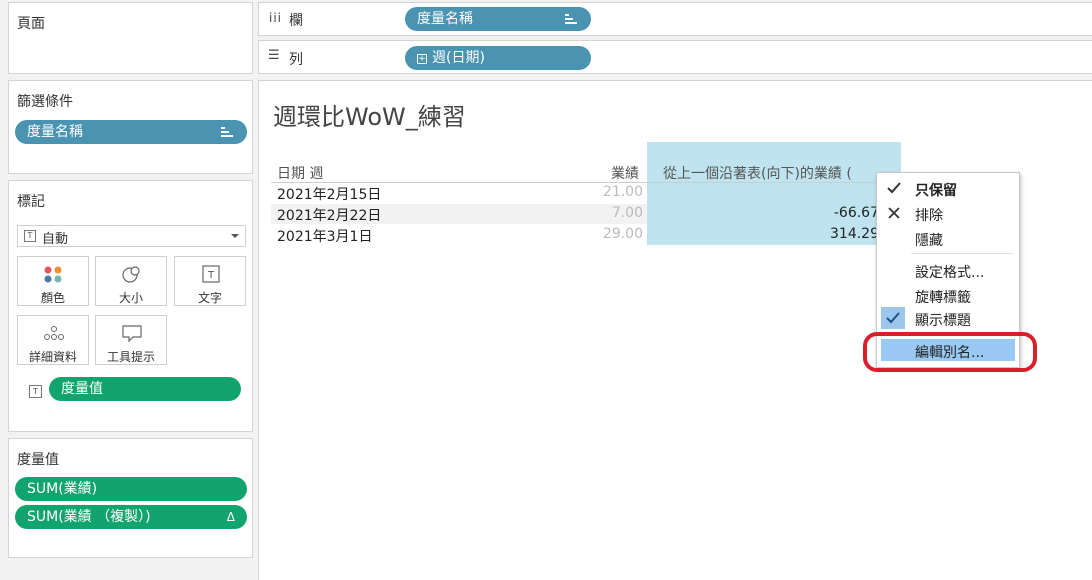 Image resolution: width=1092 pixels, height=580 pixels. I want to click on header-sales: 業績, so click(625, 173).